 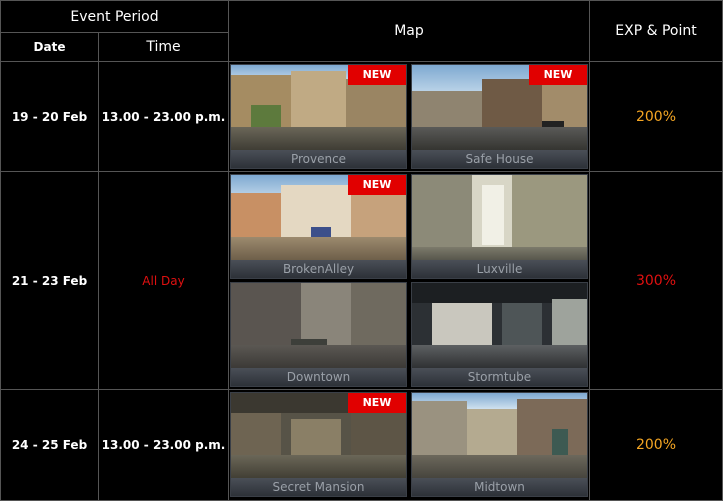 What do you see at coordinates (499, 159) in the screenshot?
I see `map-name: Safe House` at bounding box center [499, 159].